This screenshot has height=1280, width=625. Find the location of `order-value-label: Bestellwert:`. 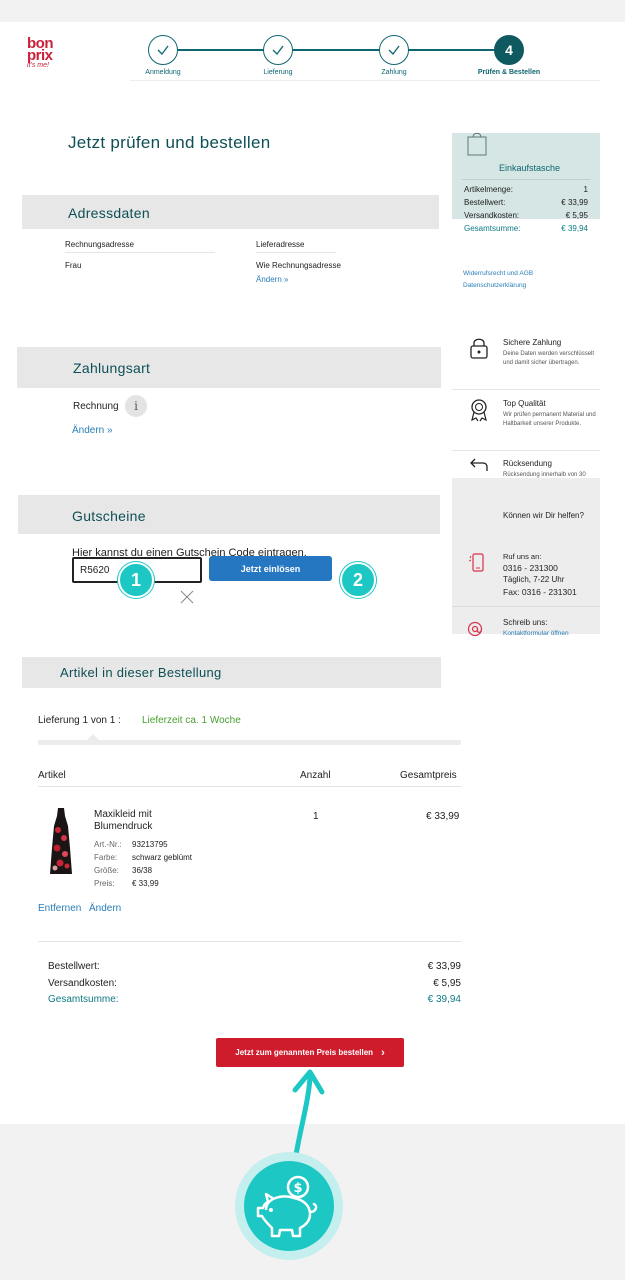

order-value-label: Bestellwert: is located at coordinates (74, 966).